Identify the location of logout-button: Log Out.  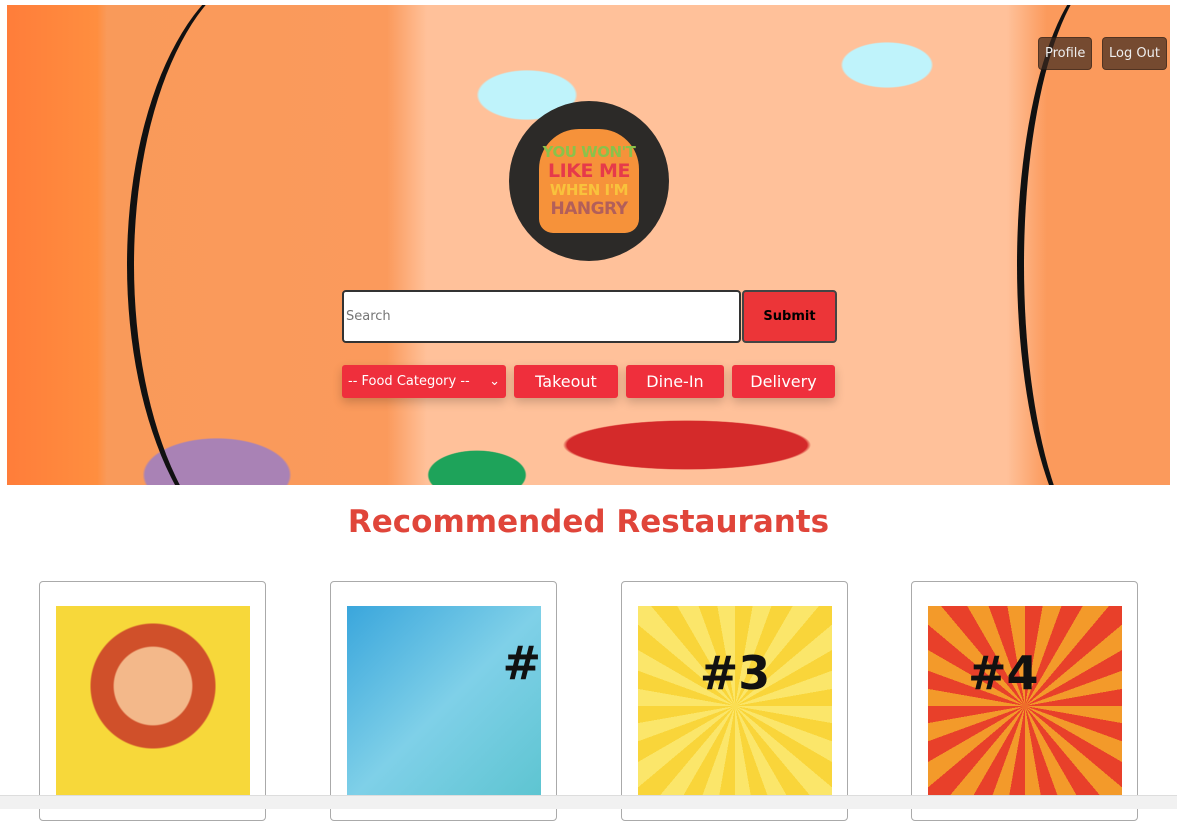
(1134, 53).